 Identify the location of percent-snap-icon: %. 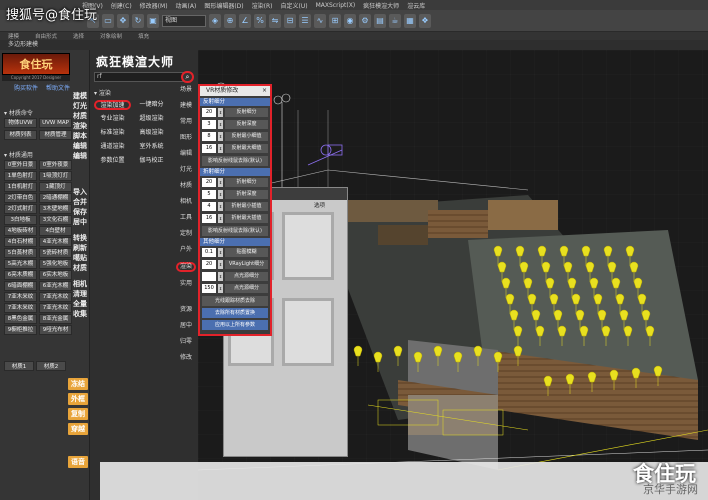
(260, 20).